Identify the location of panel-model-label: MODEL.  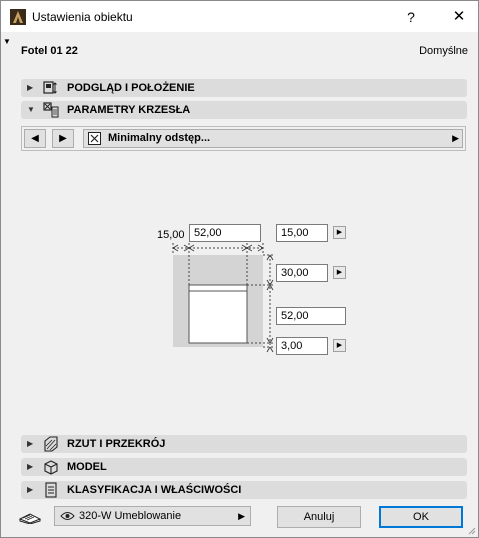
(87, 467).